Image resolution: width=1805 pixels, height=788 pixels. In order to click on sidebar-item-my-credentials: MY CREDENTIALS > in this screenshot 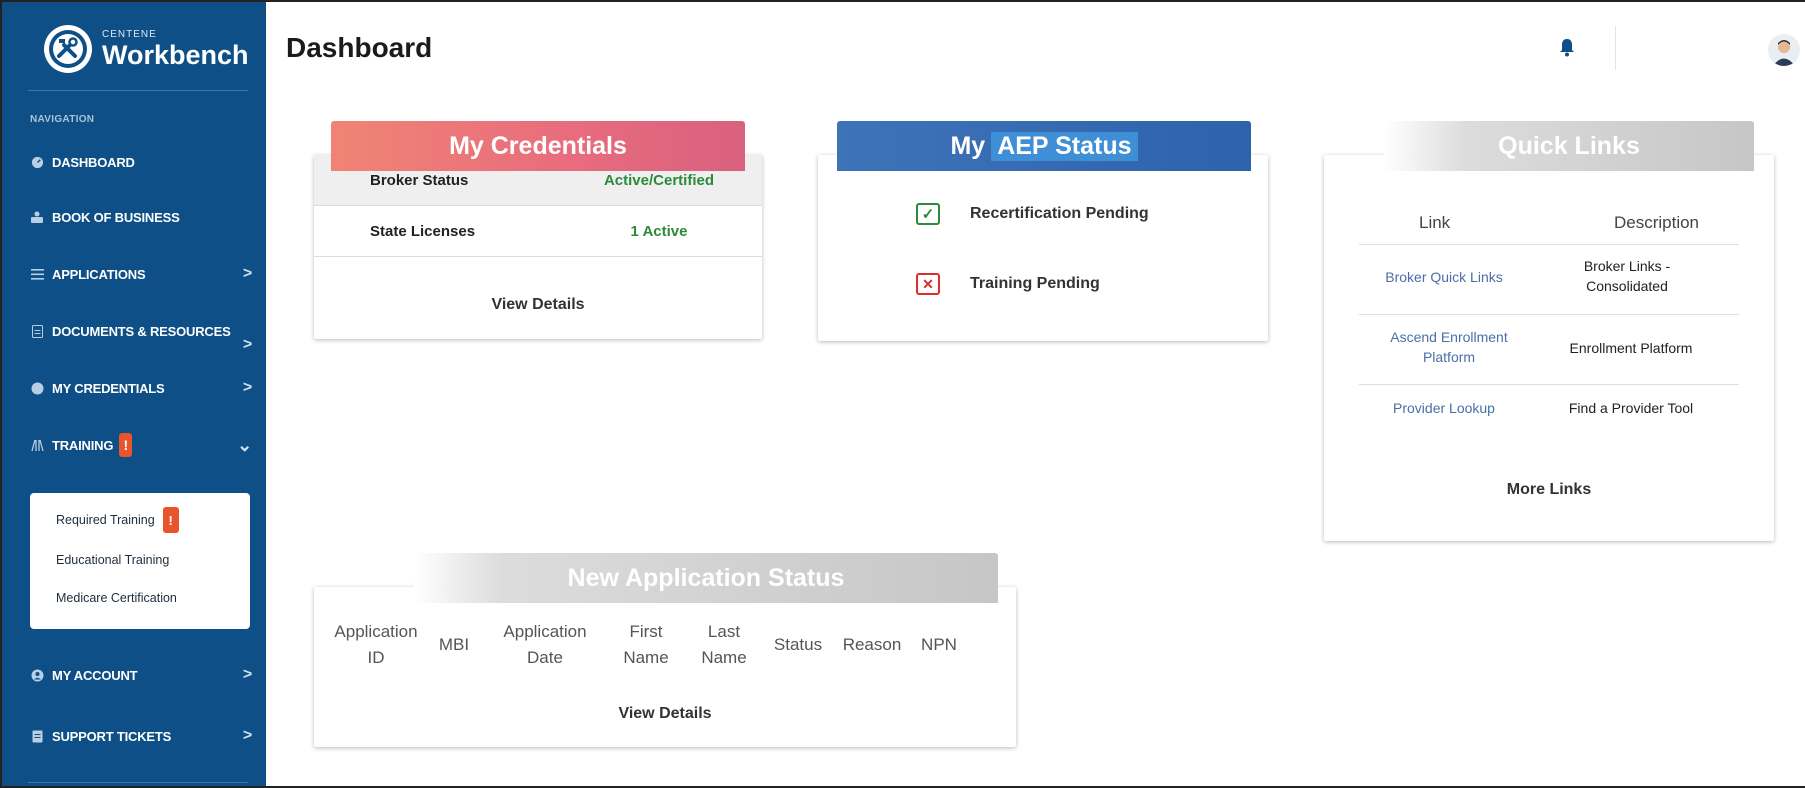, I will do `click(141, 388)`.